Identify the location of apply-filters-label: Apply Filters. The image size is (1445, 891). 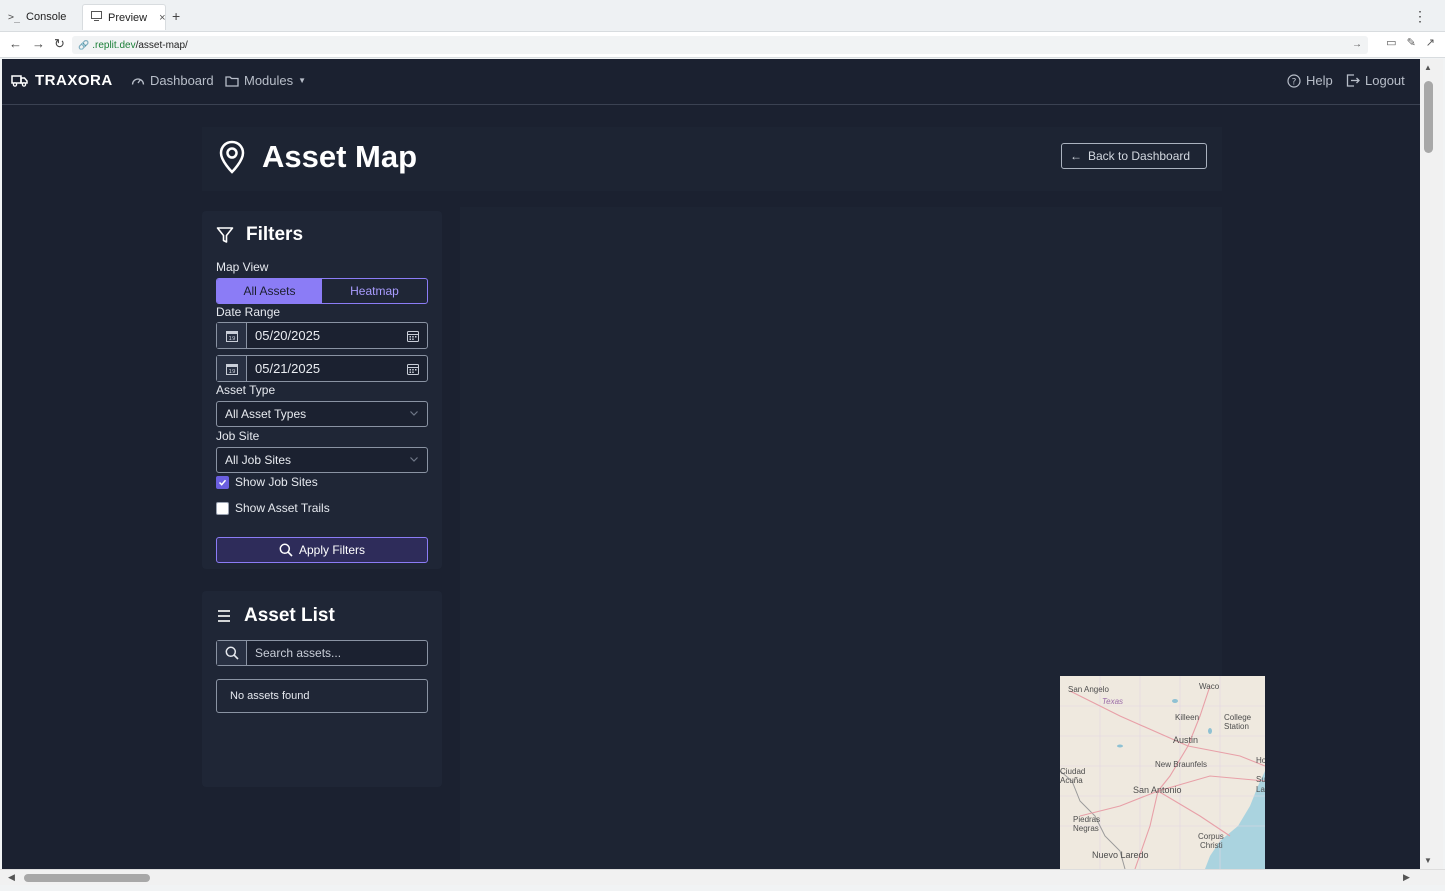
(332, 550).